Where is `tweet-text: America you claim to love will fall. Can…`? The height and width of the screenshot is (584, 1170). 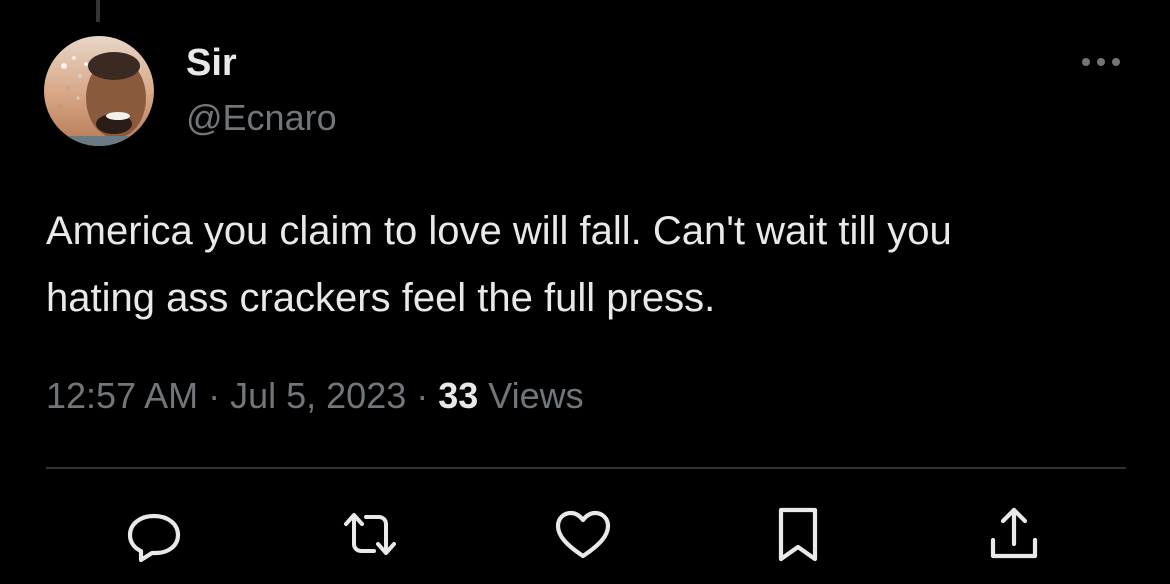 tweet-text: America you claim to love will fall. Can… is located at coordinates (499, 264).